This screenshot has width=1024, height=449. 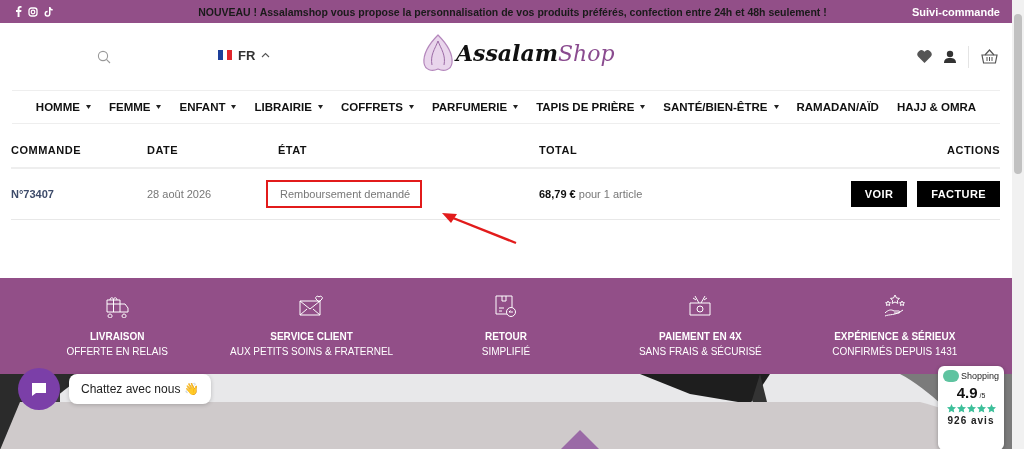 What do you see at coordinates (505, 306) in the screenshot?
I see `return-box-icon` at bounding box center [505, 306].